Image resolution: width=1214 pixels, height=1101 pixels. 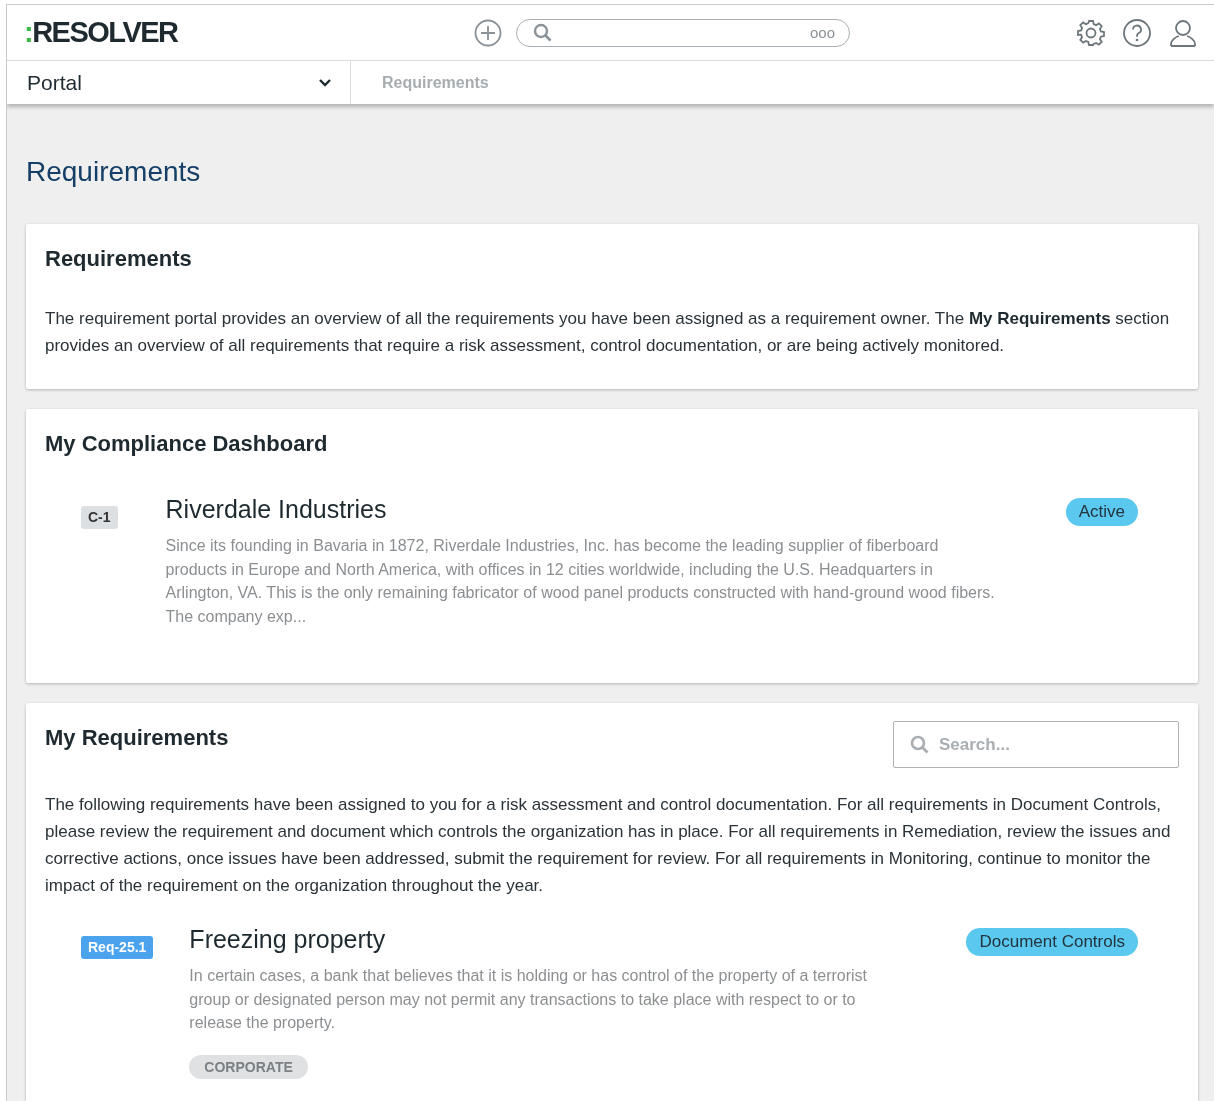 I want to click on logo: :RESOLVER, so click(x=101, y=32).